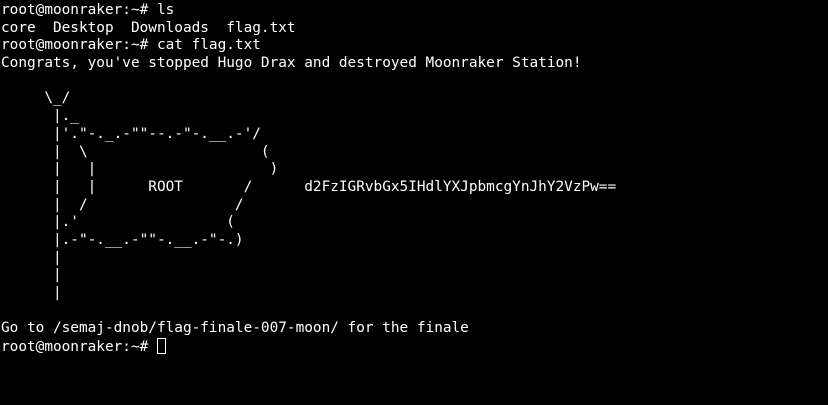 Image resolution: width=828 pixels, height=405 pixels. Describe the element at coordinates (140, 169) in the screenshot. I see `ascii-art-line: | | )` at that location.